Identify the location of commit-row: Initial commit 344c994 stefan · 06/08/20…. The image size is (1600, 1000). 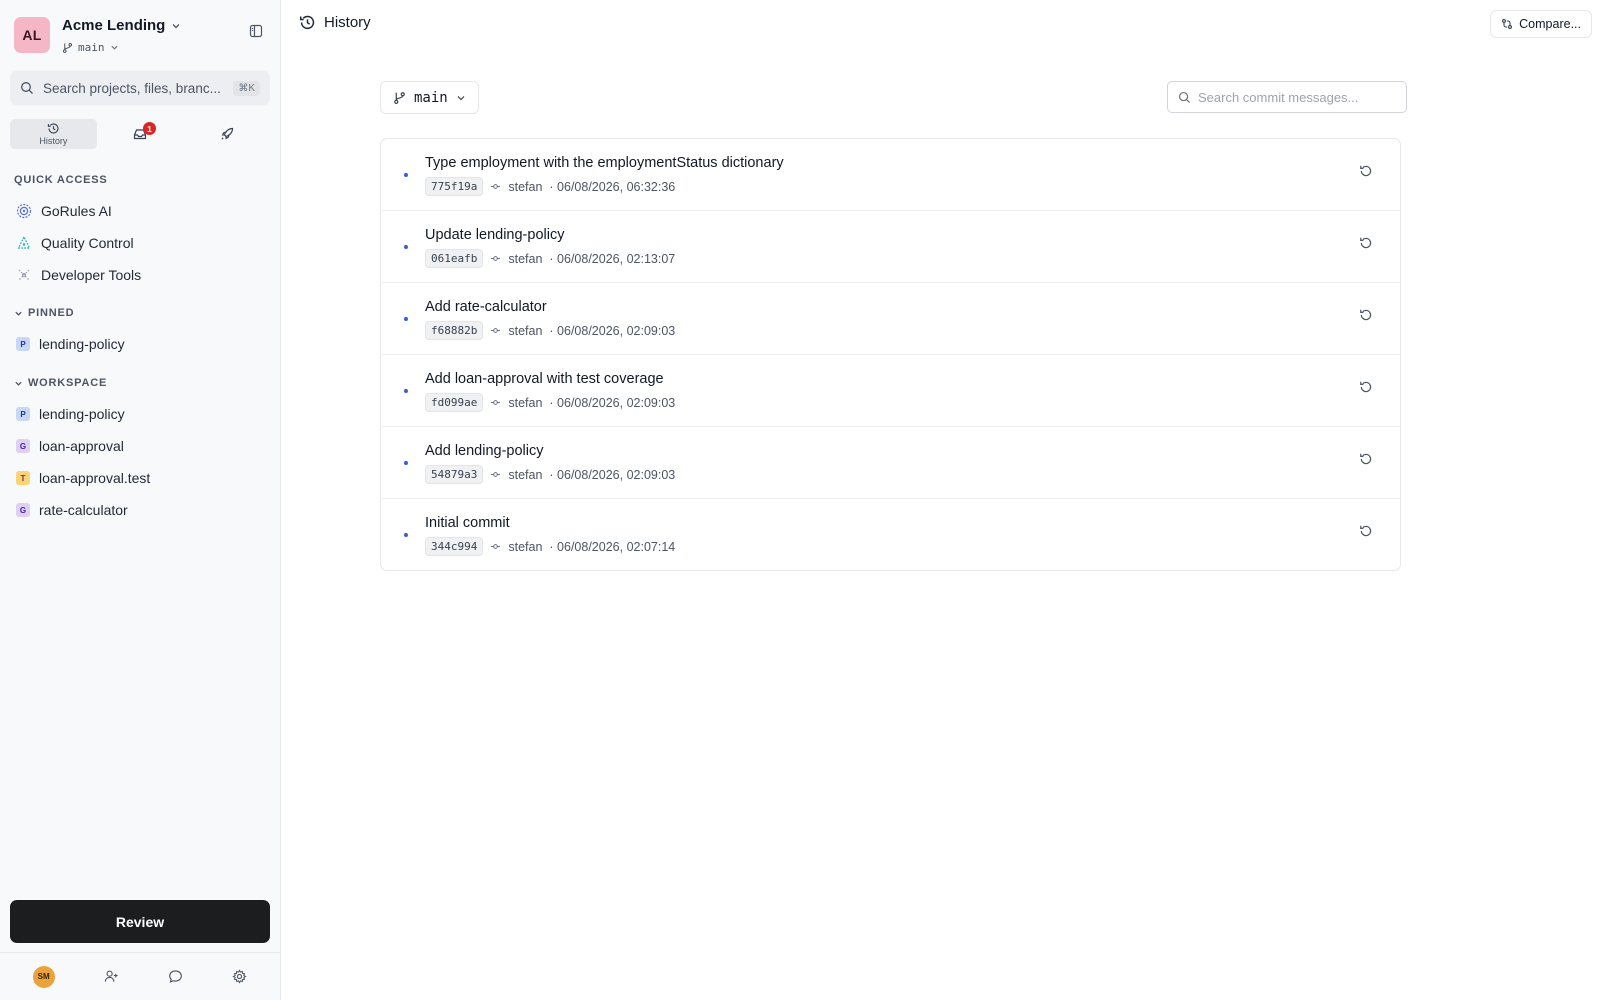
(890, 534).